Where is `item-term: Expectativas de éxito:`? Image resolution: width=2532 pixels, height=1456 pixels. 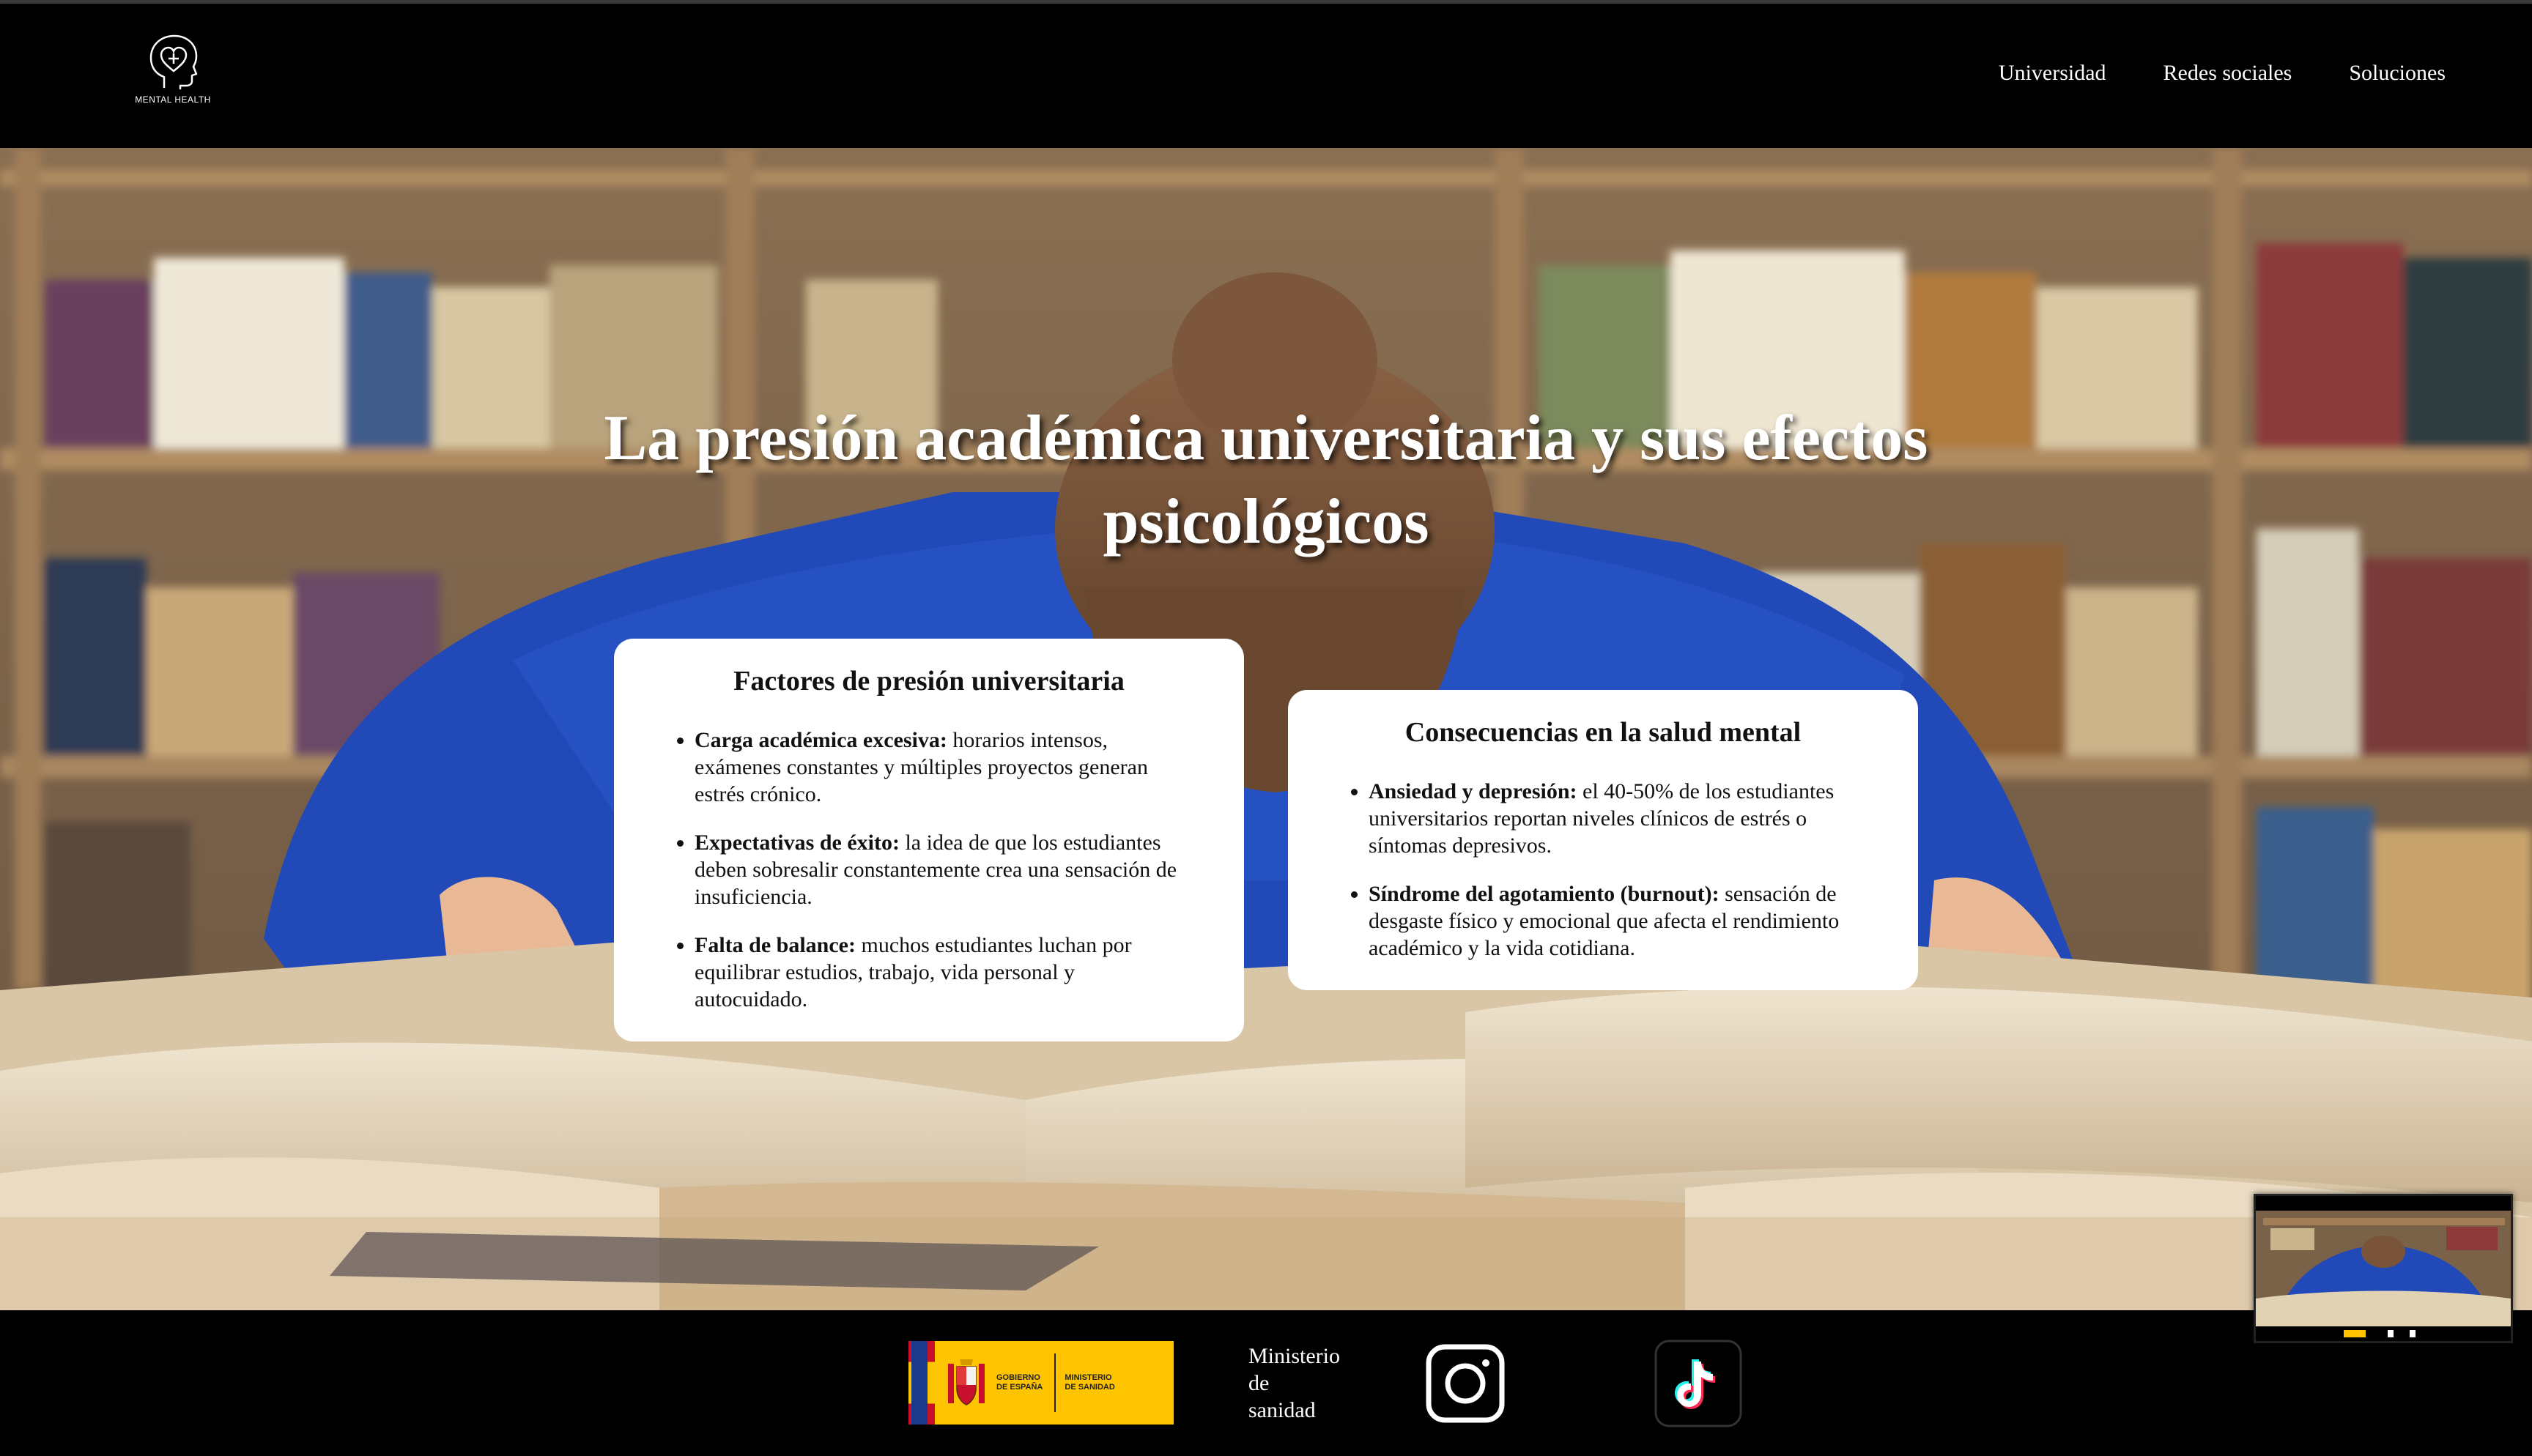 item-term: Expectativas de éxito: is located at coordinates (797, 843).